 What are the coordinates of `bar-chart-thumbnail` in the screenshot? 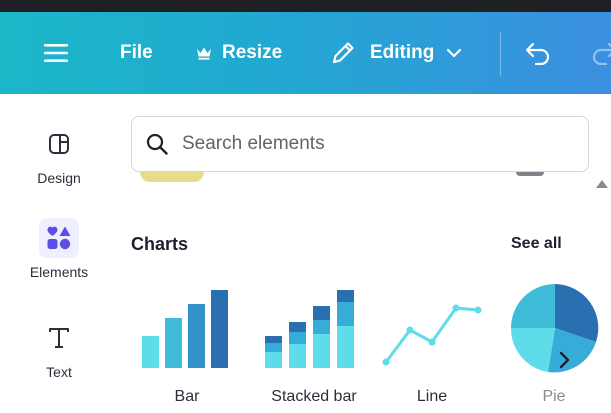 It's located at (185, 329).